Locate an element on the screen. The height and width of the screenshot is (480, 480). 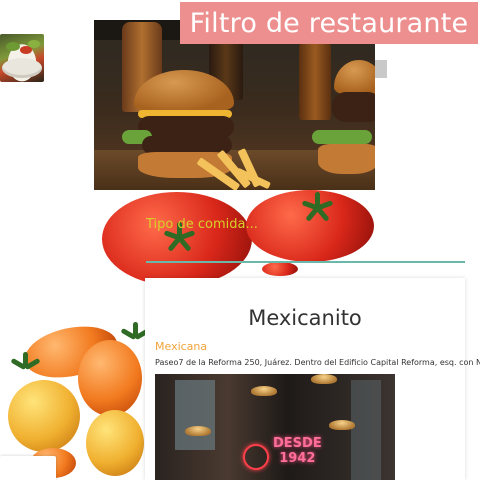
page-title: Filtro de restaurante is located at coordinates (329, 23).